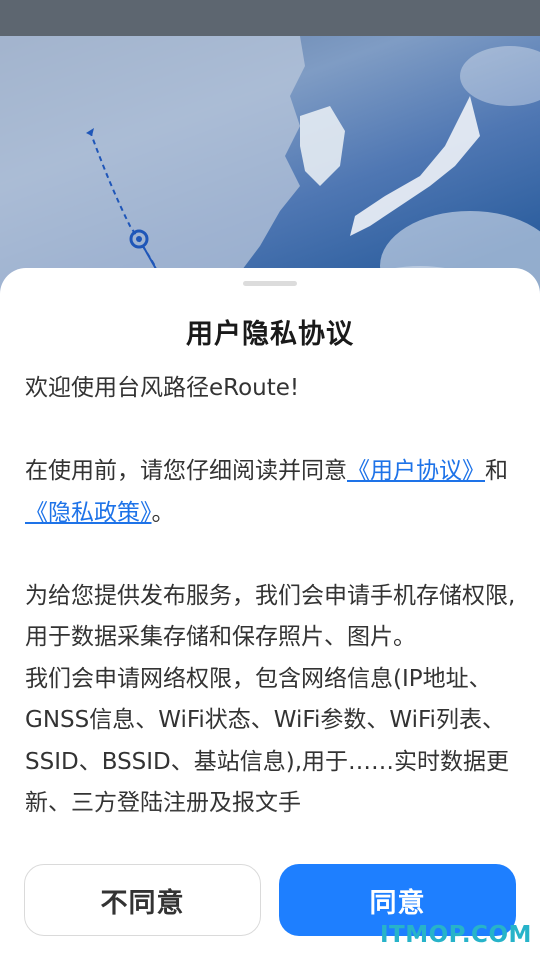 This screenshot has width=540, height=960. I want to click on intro-prefix: 在使用前，请您仔细阅读并同意, so click(186, 471).